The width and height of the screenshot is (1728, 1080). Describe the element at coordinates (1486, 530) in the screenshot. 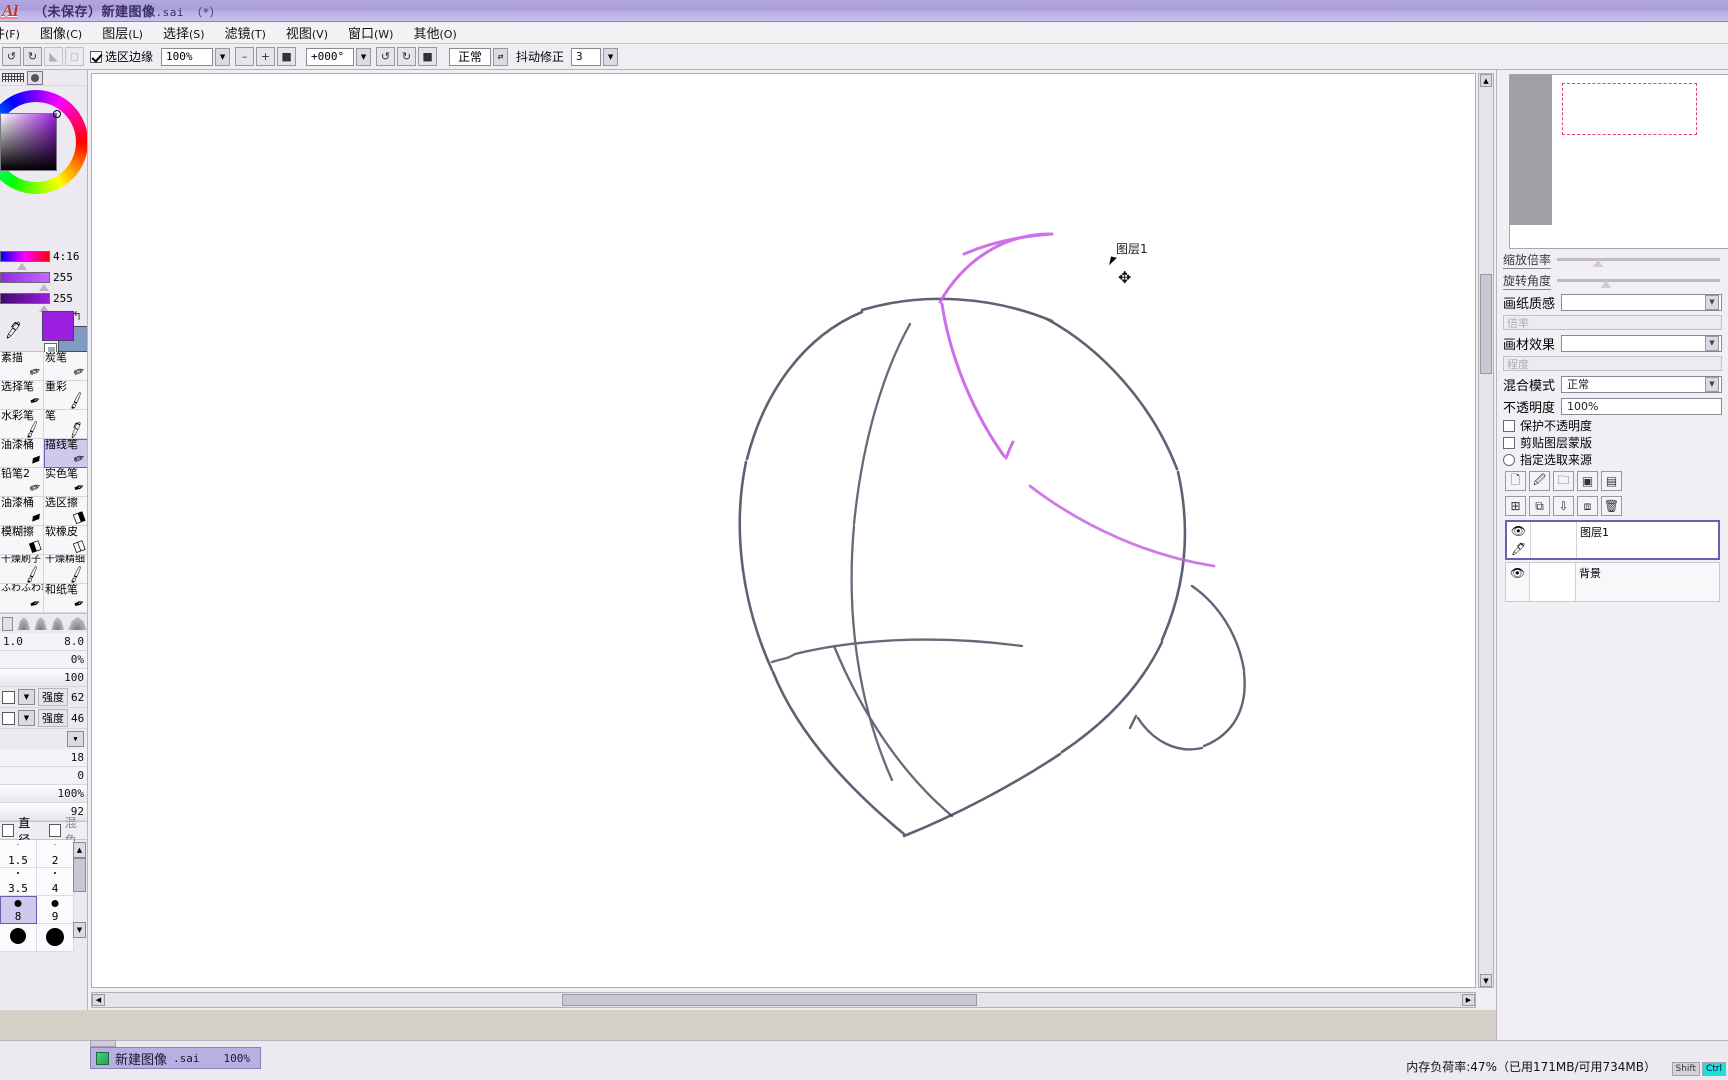

I see `canvas-vertical-scrollbar: ▲ ▼` at that location.